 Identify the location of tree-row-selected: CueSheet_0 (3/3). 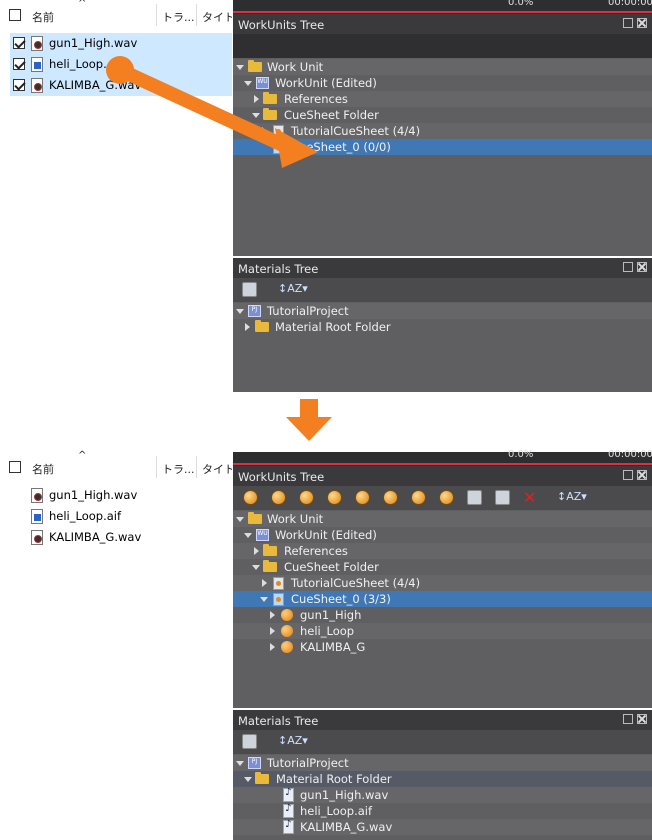
(442, 599).